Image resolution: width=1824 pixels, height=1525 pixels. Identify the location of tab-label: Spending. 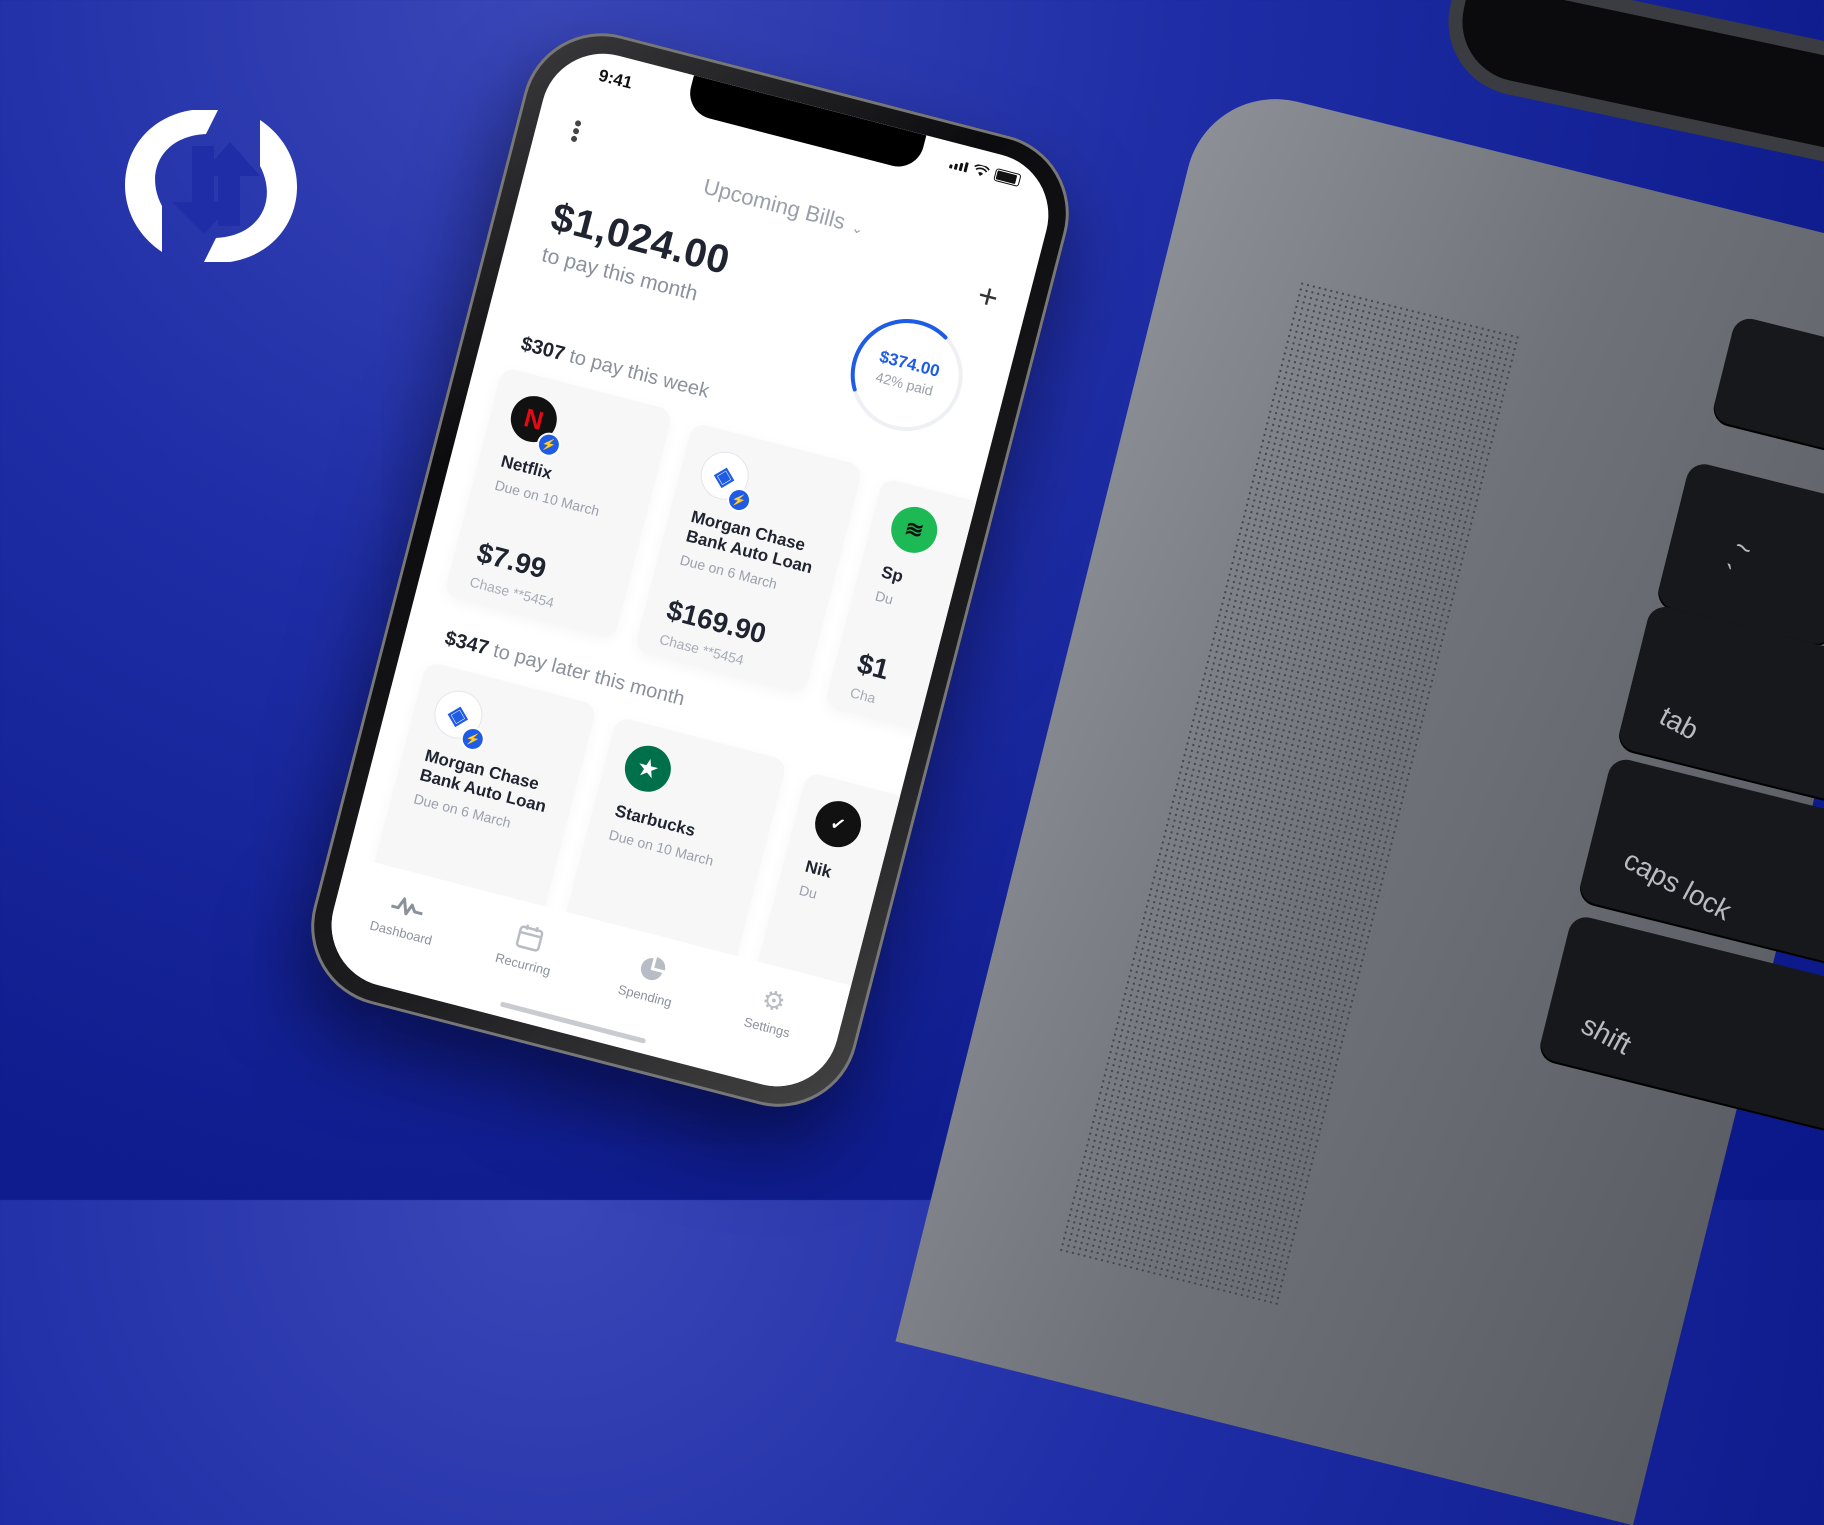
(645, 995).